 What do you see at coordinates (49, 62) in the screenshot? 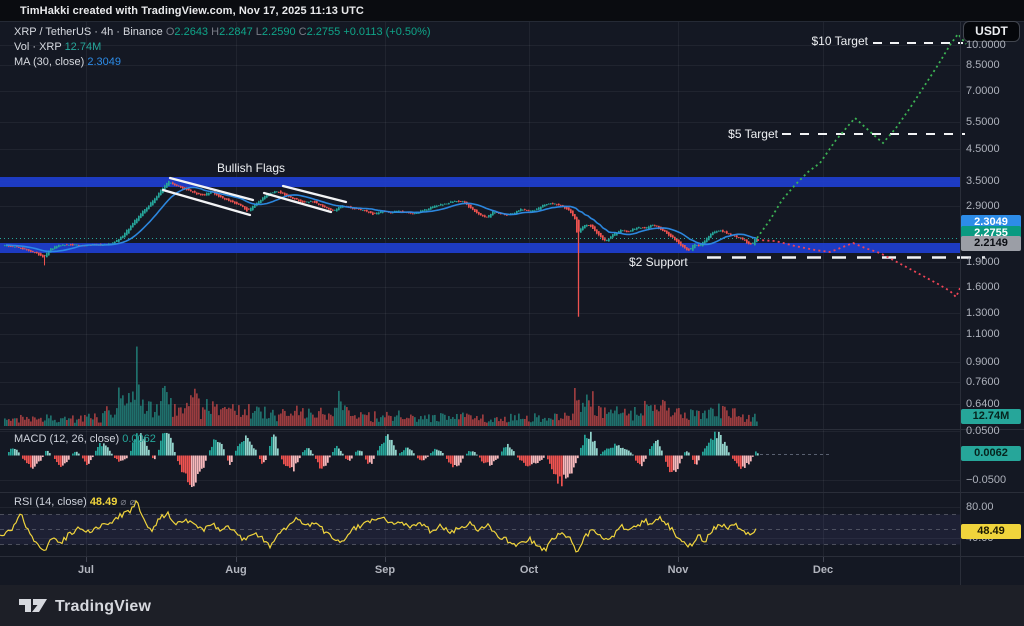
I see `ma-label: MA (30, close)` at bounding box center [49, 62].